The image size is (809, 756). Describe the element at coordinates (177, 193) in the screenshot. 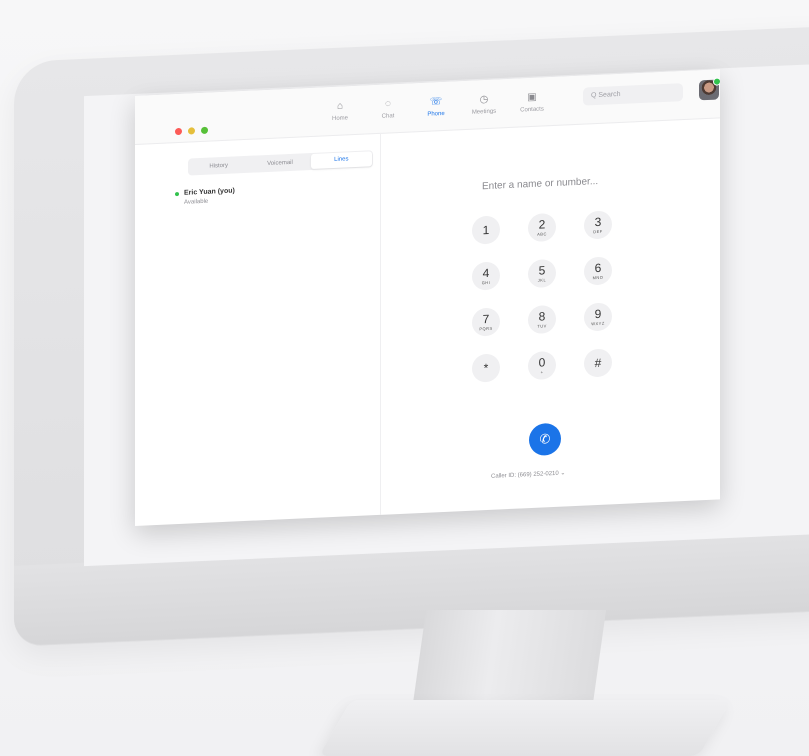

I see `available-status-dot` at that location.